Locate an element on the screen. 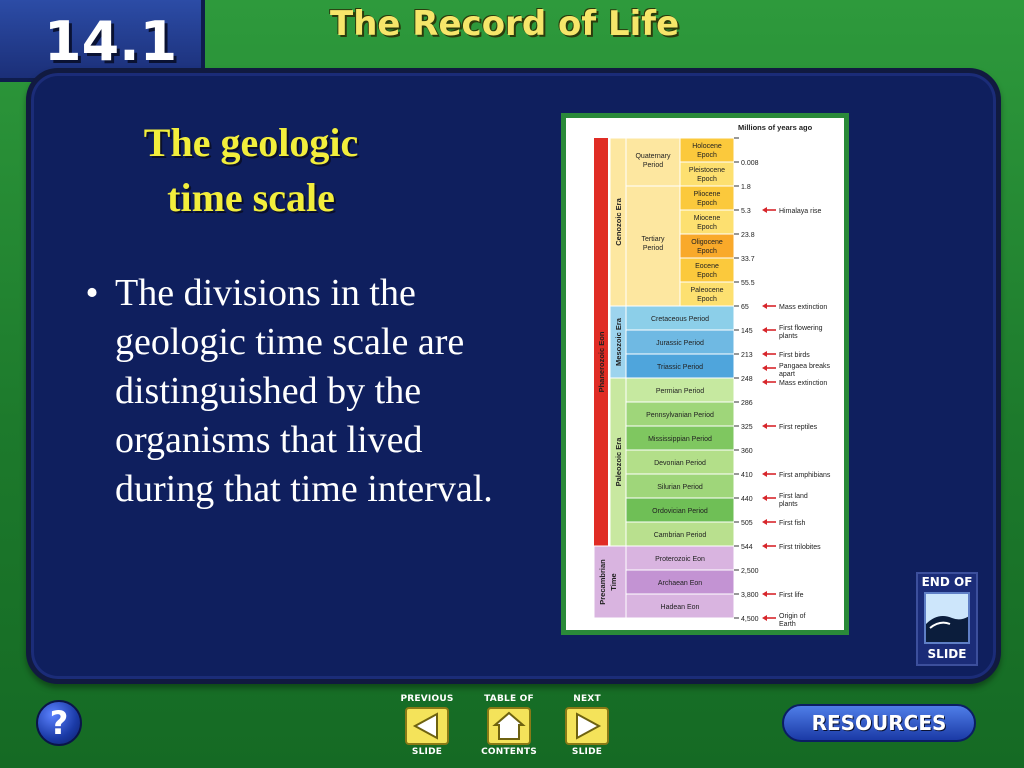 This screenshot has width=1024, height=768. event-label: First fish is located at coordinates (792, 523).